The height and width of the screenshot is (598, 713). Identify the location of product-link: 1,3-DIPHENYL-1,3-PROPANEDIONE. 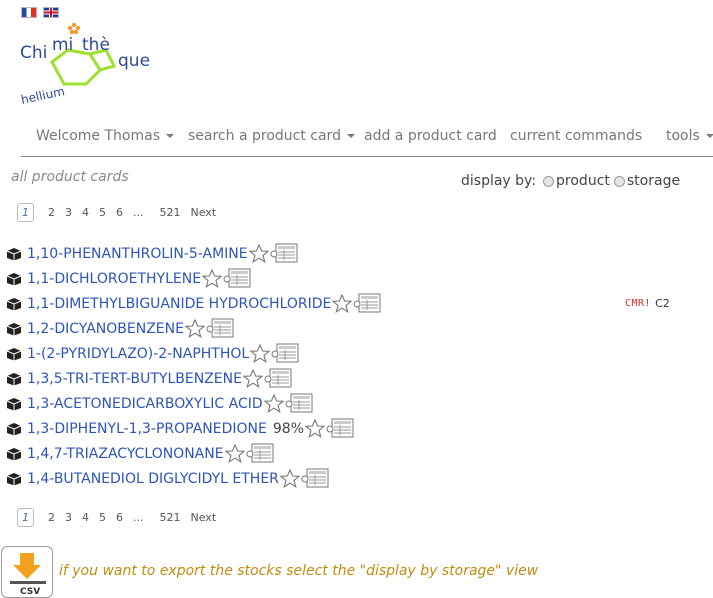
(147, 429).